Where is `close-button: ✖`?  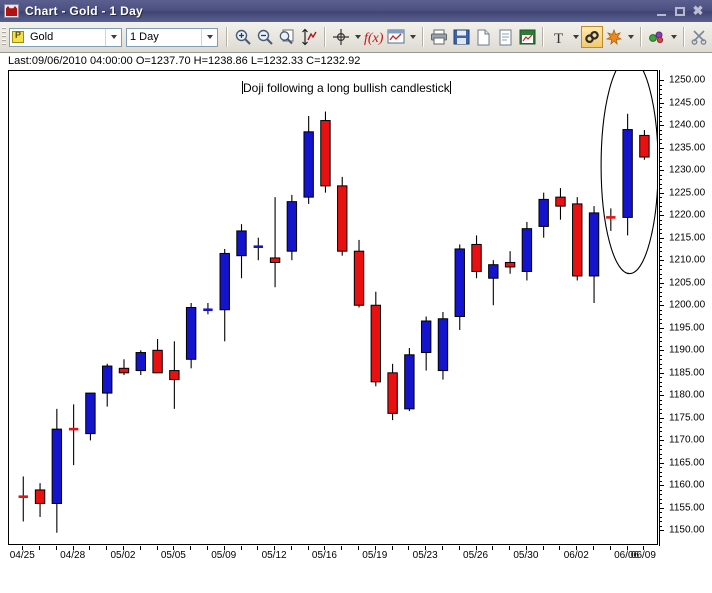 close-button: ✖ is located at coordinates (698, 11).